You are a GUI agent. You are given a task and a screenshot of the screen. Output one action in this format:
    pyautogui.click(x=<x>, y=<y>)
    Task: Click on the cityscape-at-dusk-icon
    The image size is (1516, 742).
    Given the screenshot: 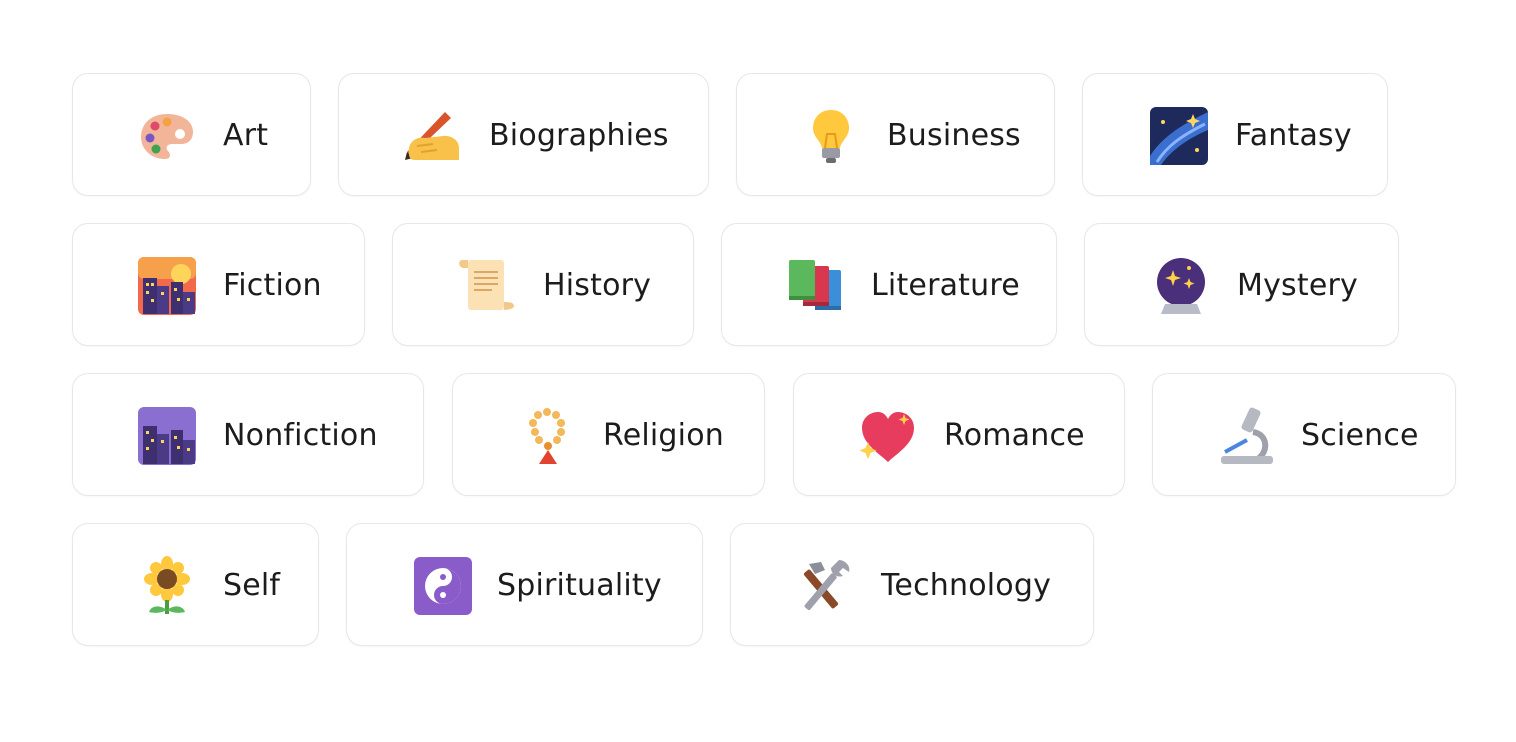 What is the action you would take?
    pyautogui.click(x=167, y=286)
    